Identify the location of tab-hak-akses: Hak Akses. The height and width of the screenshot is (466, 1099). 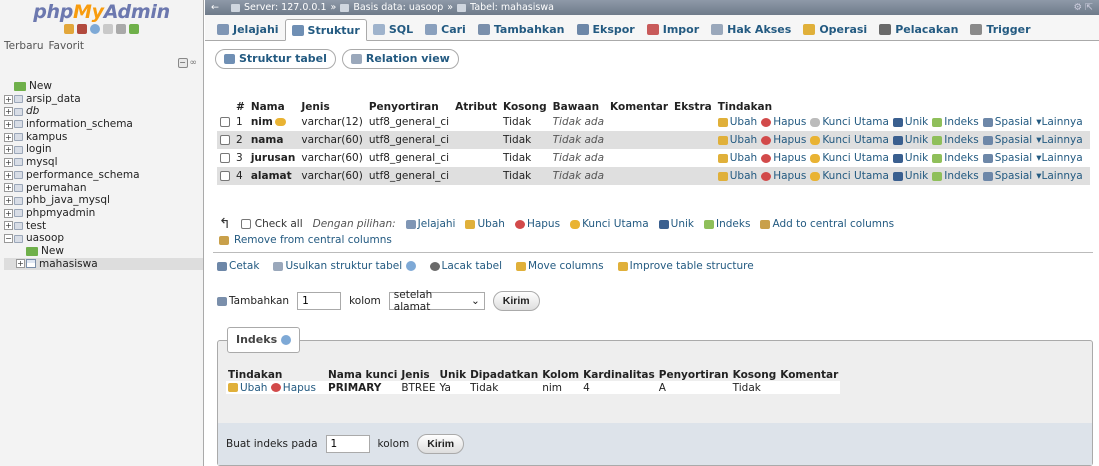
(751, 29).